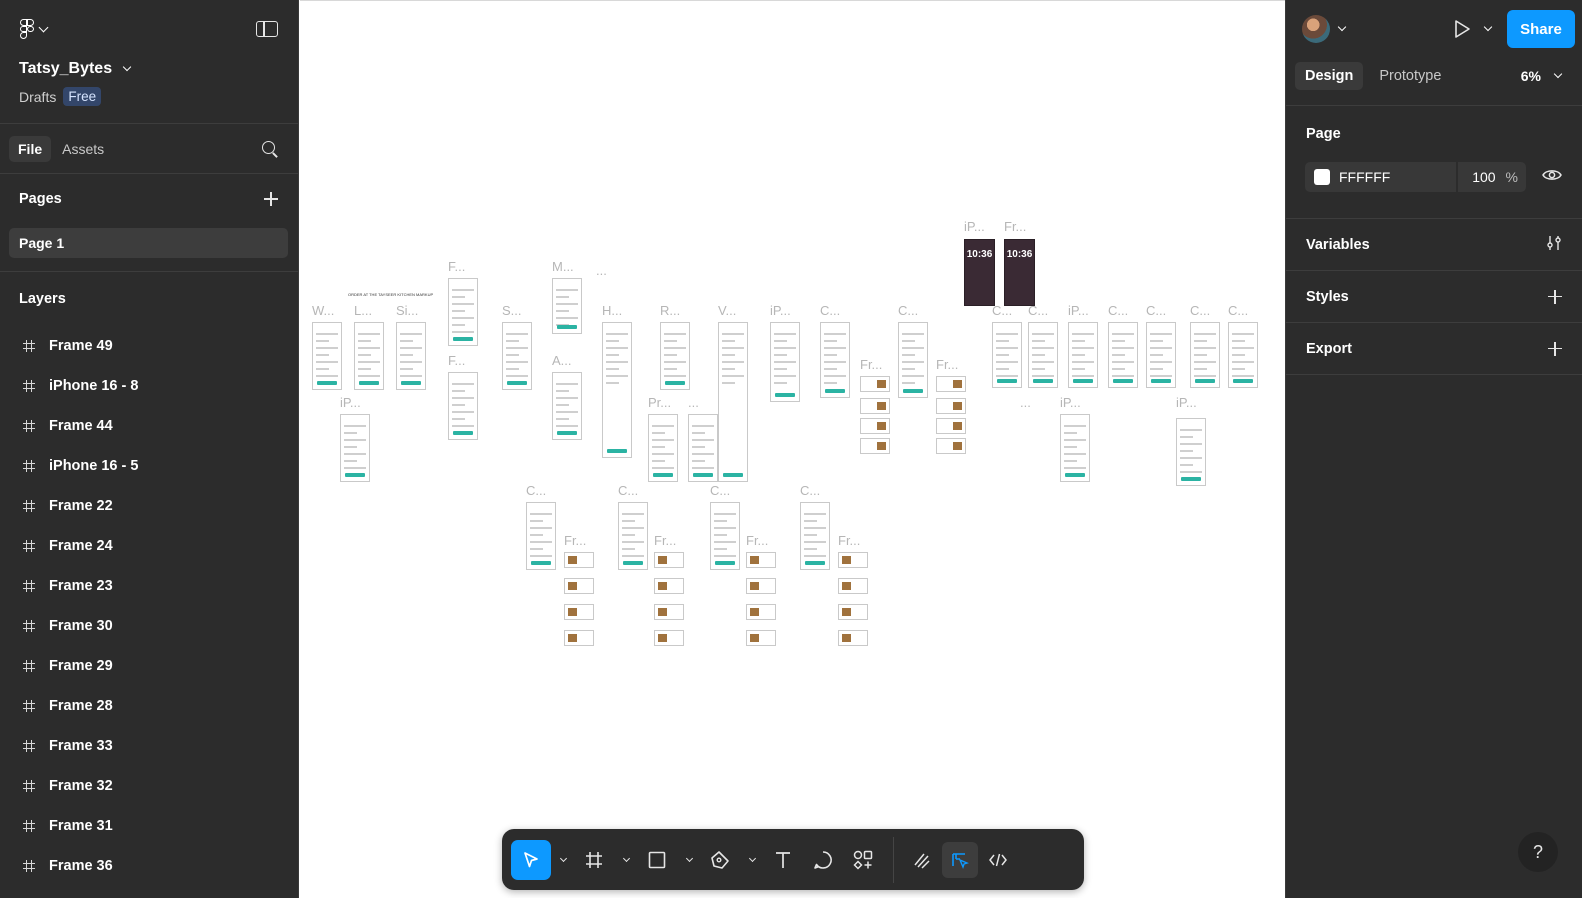  Describe the element at coordinates (149, 466) in the screenshot. I see `layer-item: iPhone 16 - 5` at that location.